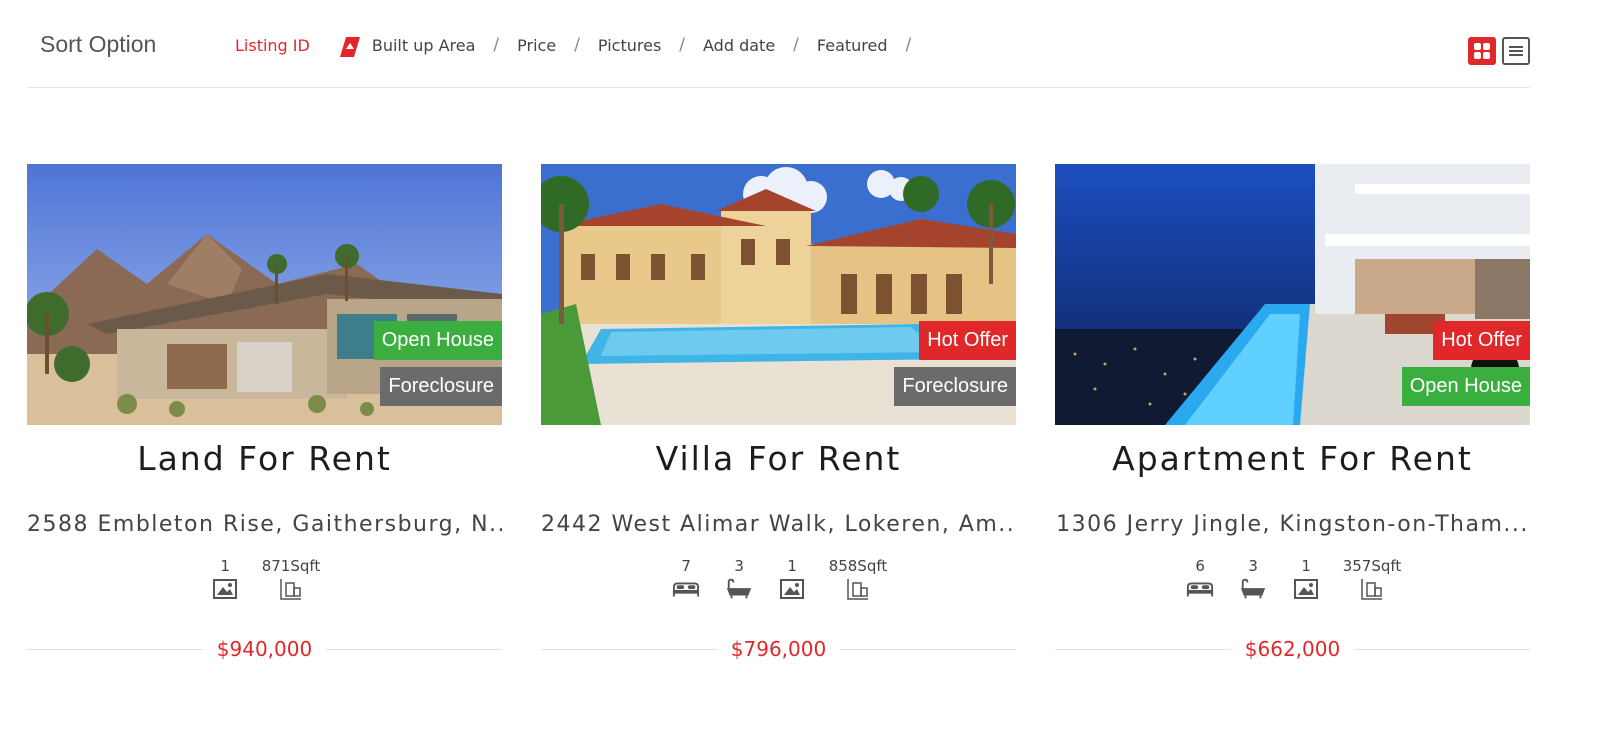  I want to click on feature-area: 357Sqft, so click(1372, 579).